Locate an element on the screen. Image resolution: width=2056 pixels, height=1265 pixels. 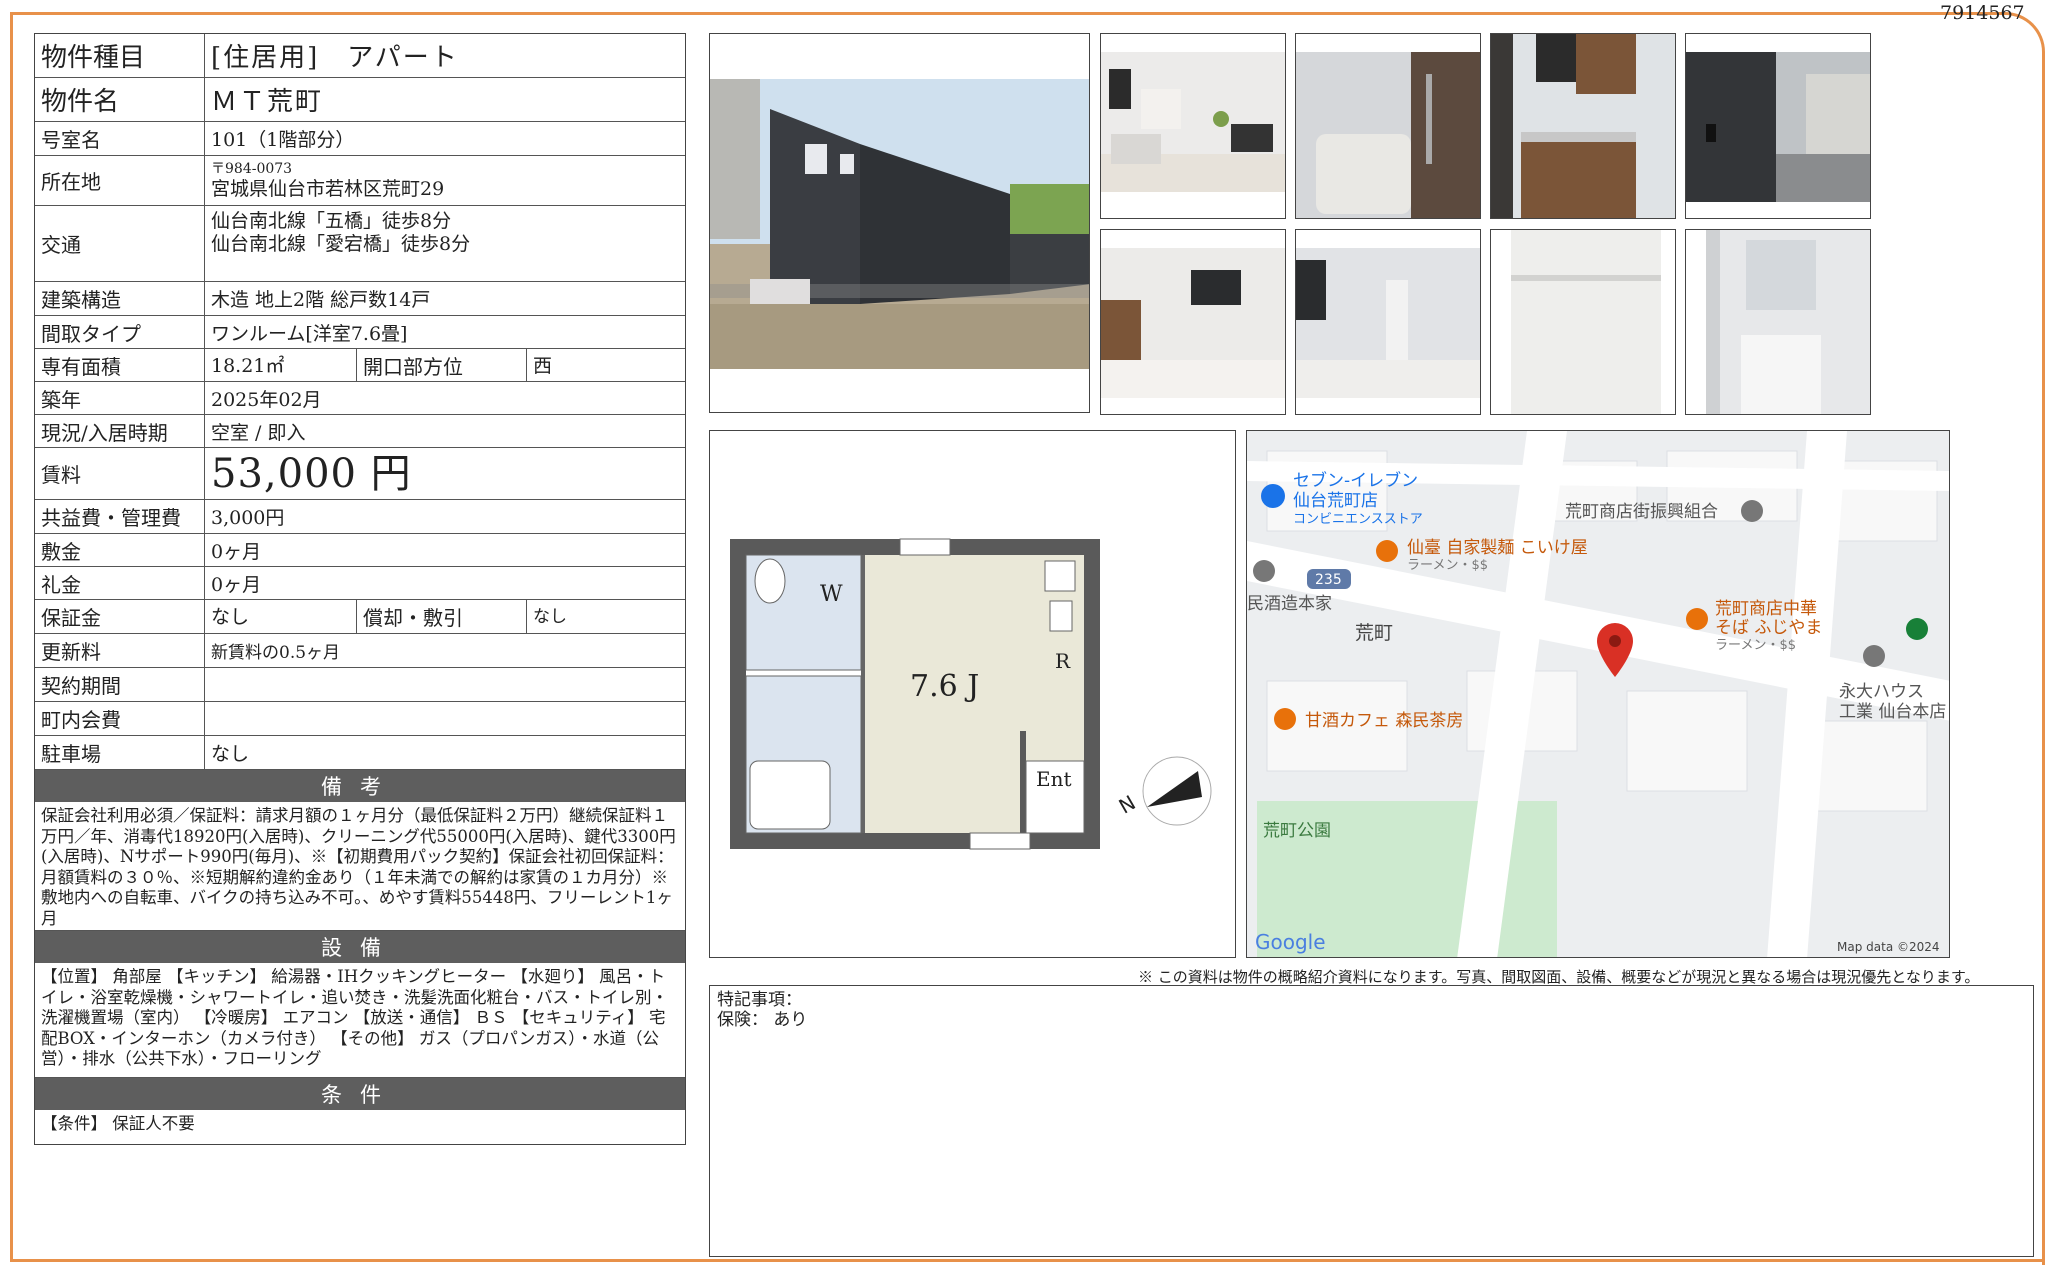
row-parking: 駐車場 なし is located at coordinates (360, 753).